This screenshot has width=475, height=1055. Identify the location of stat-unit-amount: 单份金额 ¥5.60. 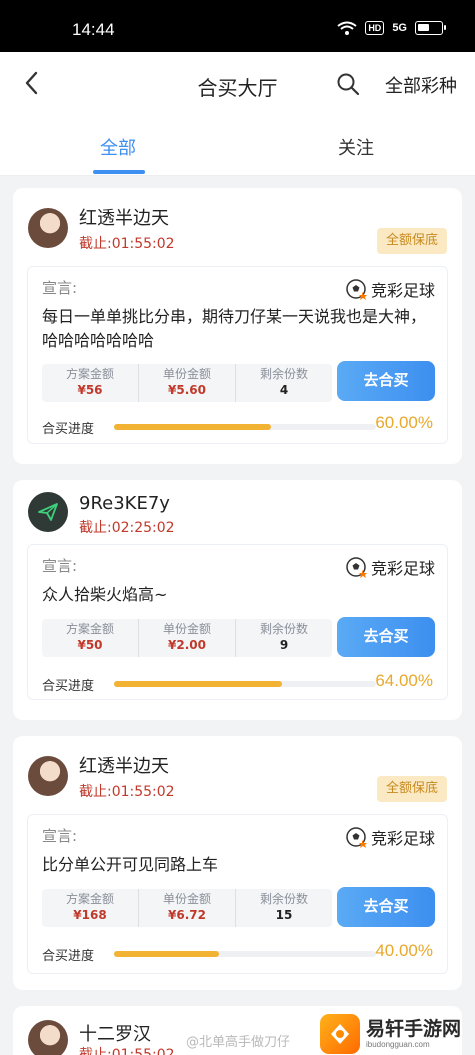
(187, 383).